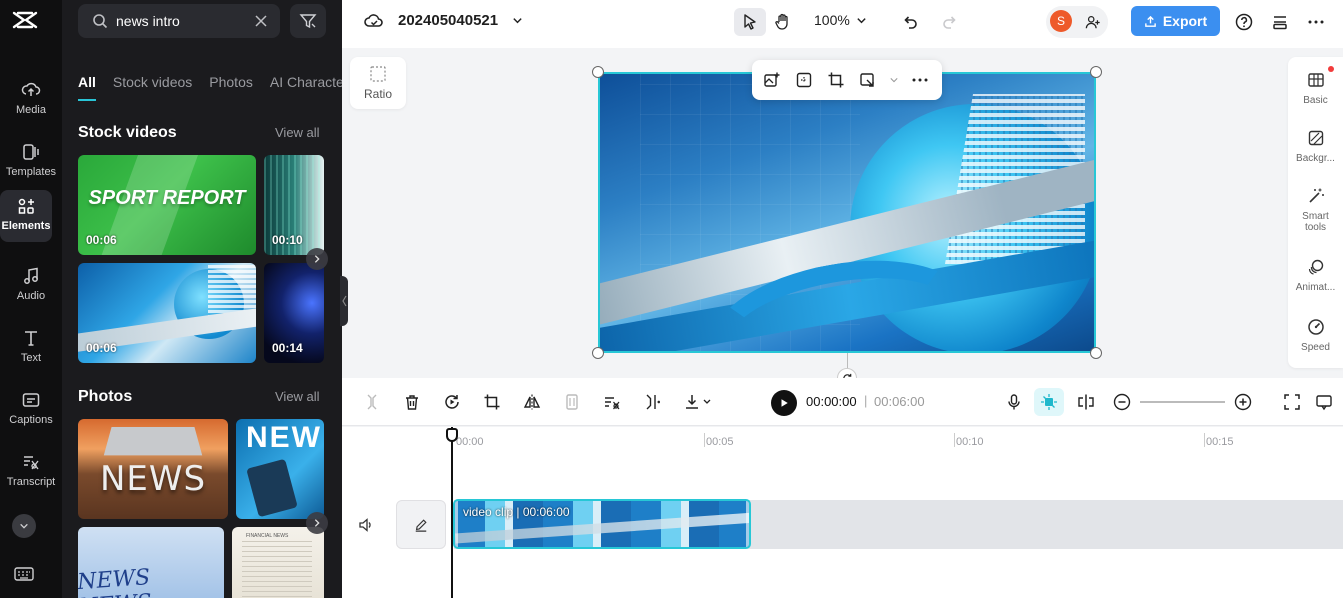  What do you see at coordinates (698, 402) in the screenshot?
I see `download-dropdown` at bounding box center [698, 402].